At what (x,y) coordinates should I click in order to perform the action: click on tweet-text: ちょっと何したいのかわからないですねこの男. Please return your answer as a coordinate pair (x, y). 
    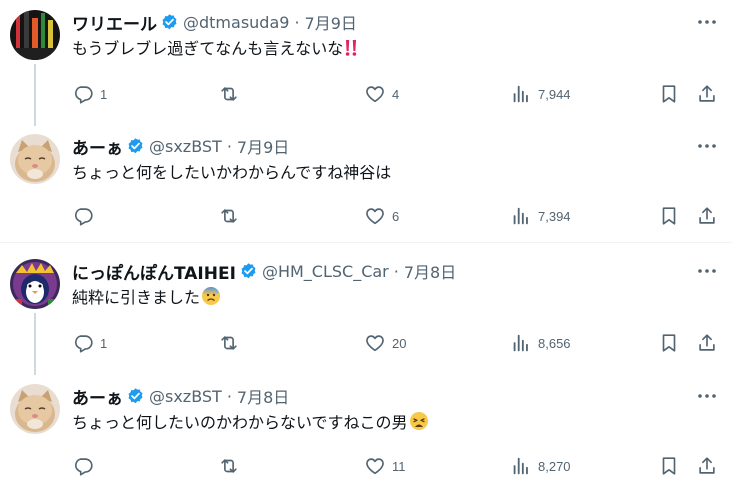
    Looking at the image, I should click on (250, 424).